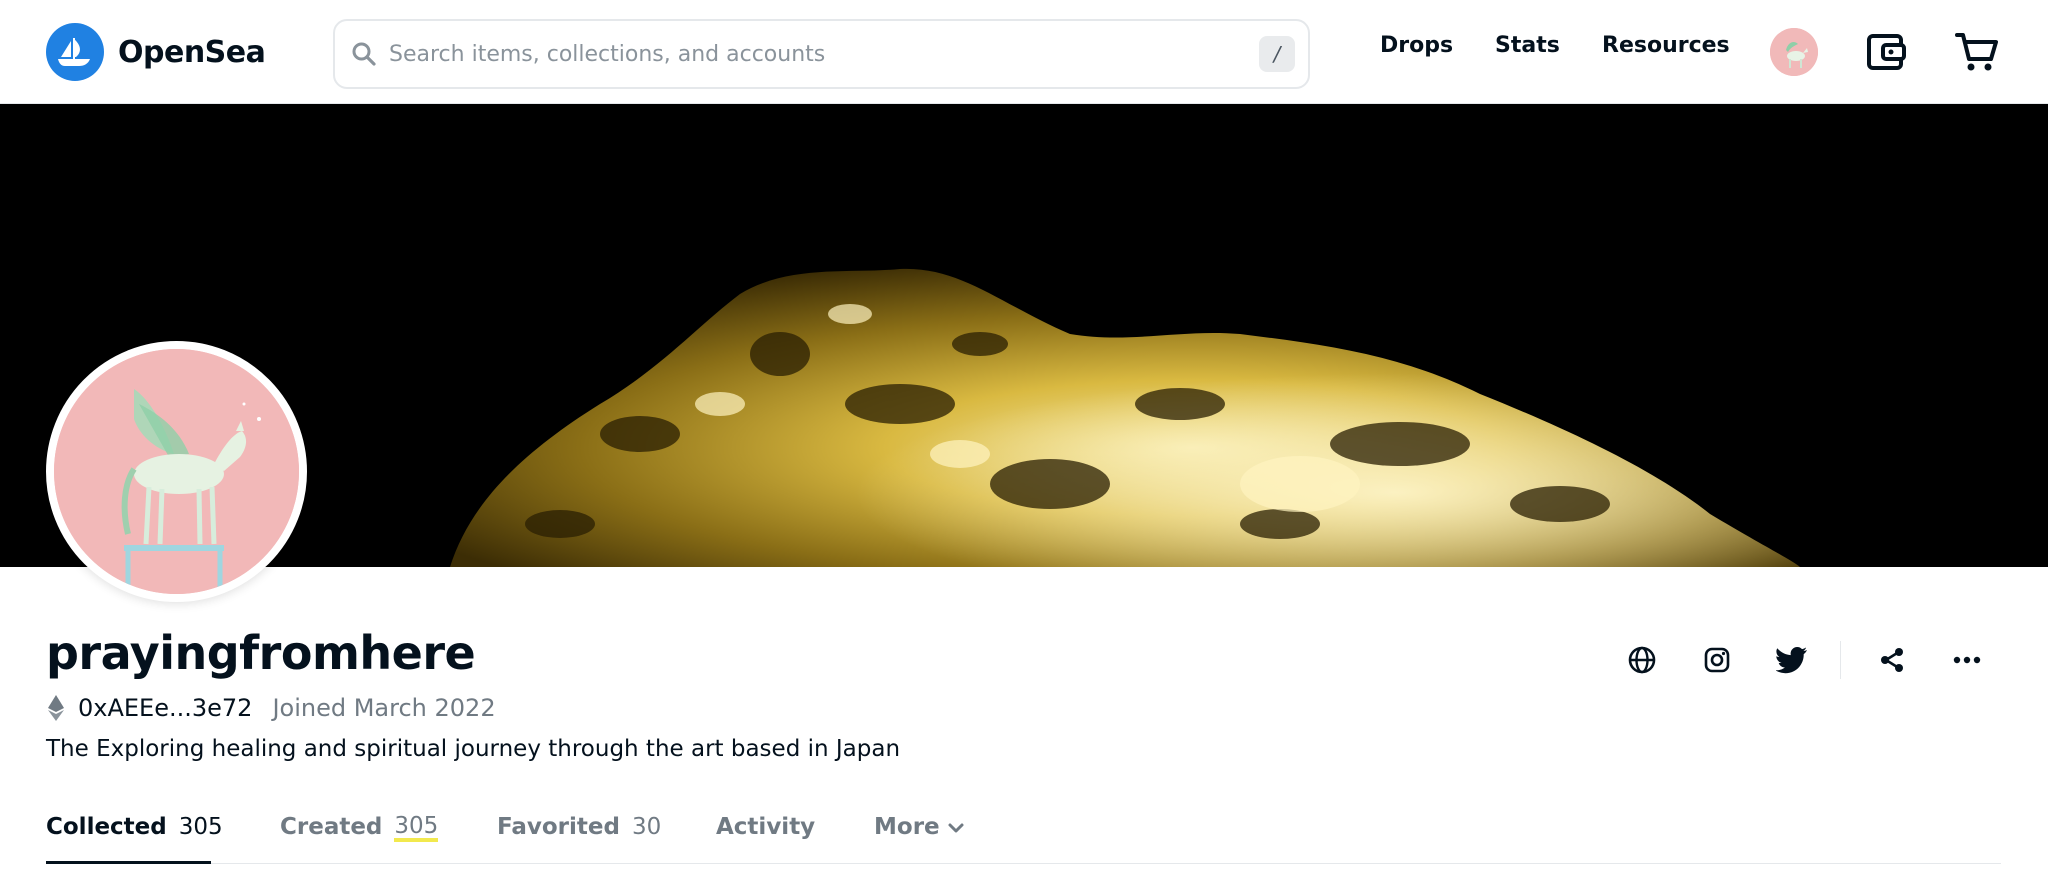 This screenshot has height=888, width=2048. I want to click on chevron-down-icon, so click(956, 828).